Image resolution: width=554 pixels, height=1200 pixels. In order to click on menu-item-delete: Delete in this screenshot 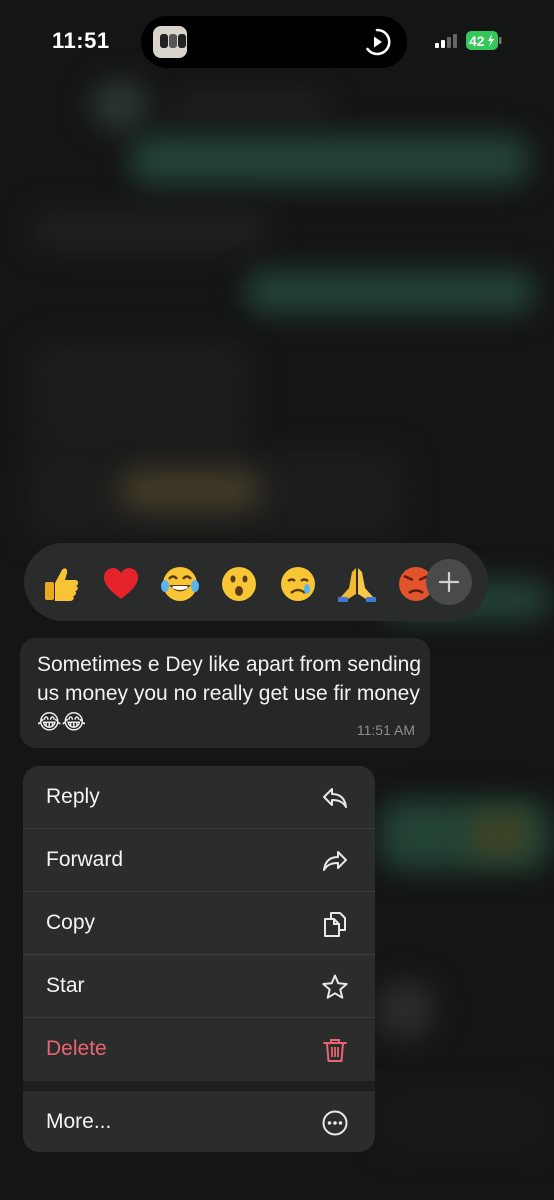, I will do `click(199, 1049)`.